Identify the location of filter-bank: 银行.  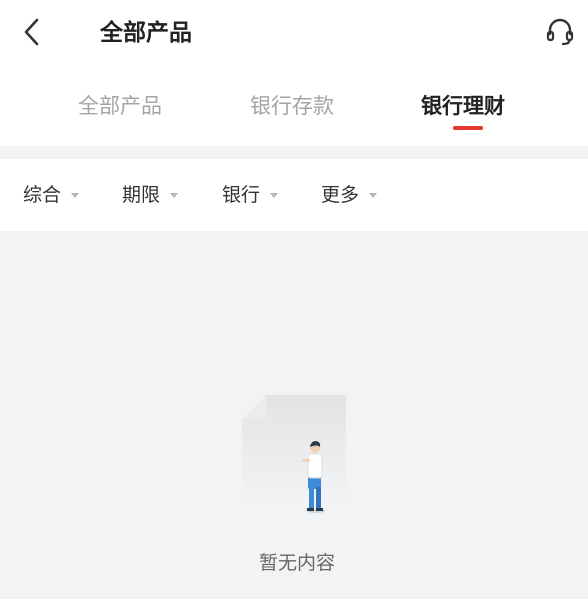
(250, 195).